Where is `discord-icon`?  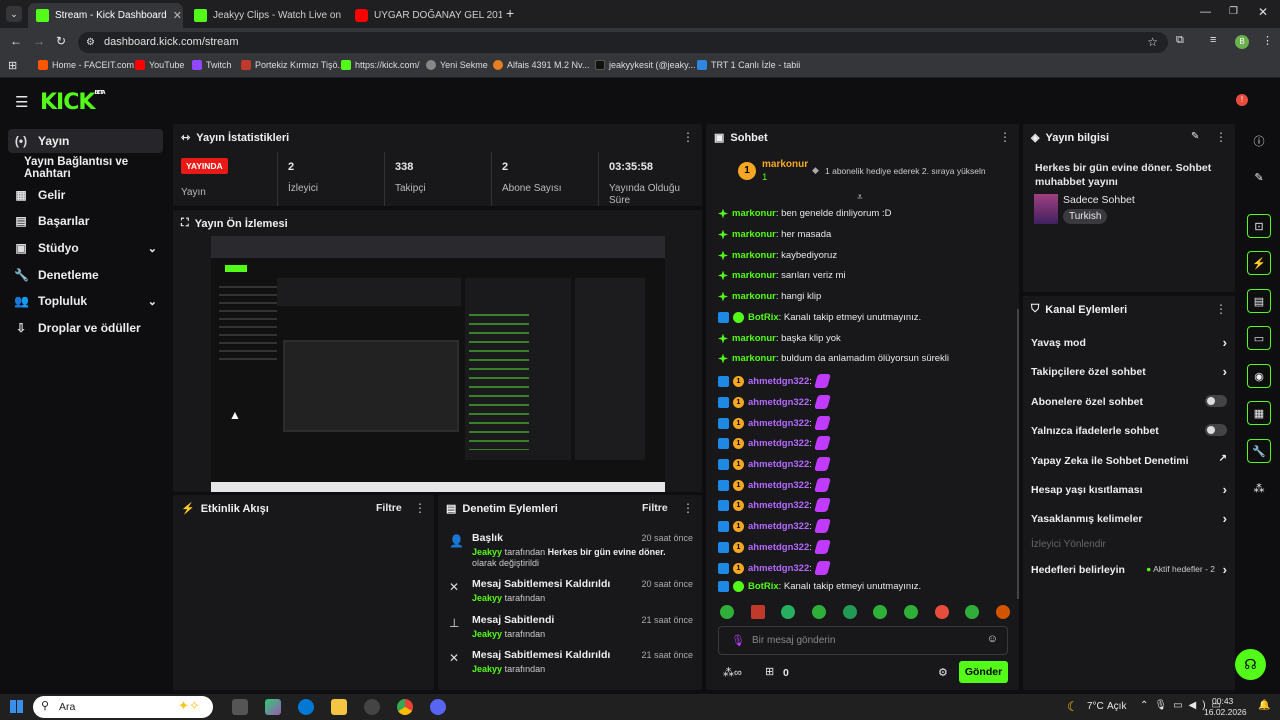 discord-icon is located at coordinates (438, 707).